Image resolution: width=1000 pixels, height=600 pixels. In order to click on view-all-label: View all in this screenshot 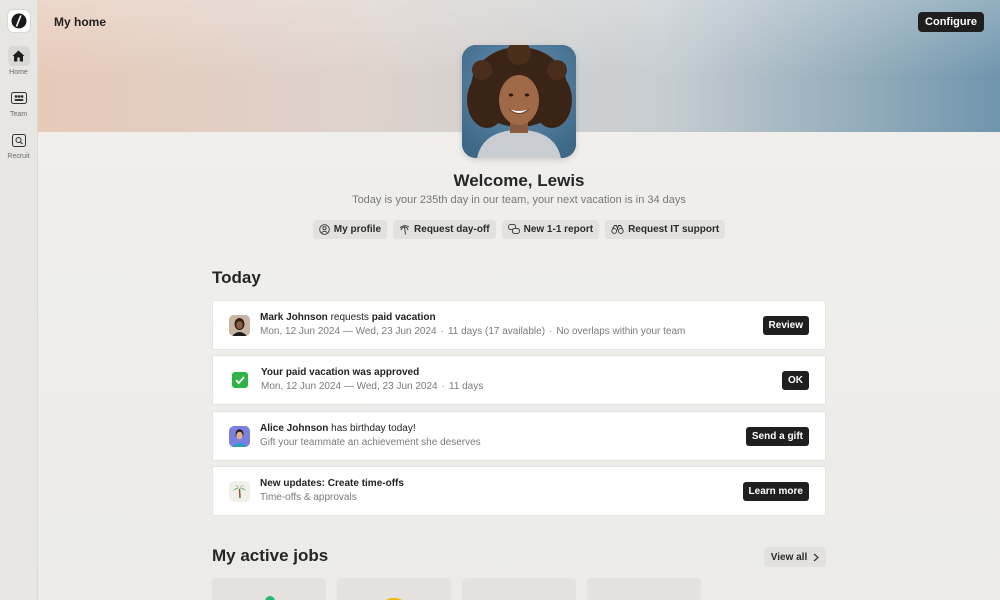, I will do `click(789, 557)`.